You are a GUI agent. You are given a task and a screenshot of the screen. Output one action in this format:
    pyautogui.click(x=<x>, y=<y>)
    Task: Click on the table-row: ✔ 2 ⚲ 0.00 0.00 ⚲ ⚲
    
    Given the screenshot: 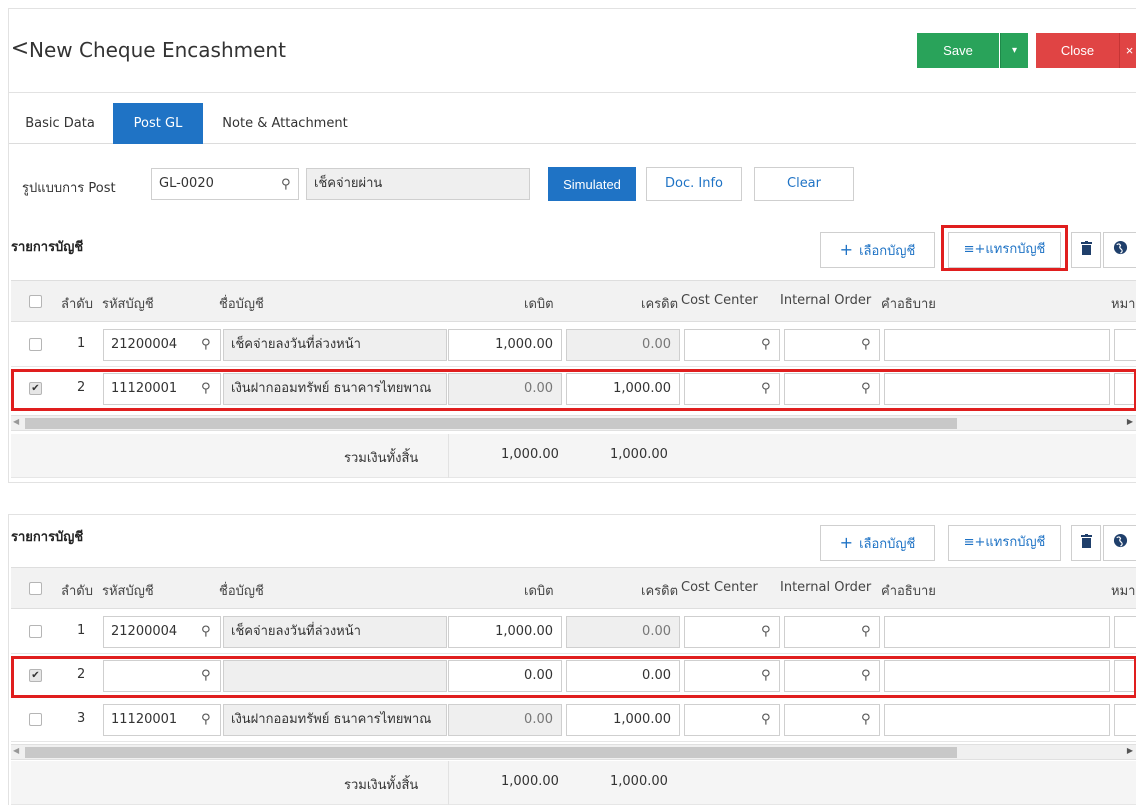 What is the action you would take?
    pyautogui.click(x=573, y=676)
    